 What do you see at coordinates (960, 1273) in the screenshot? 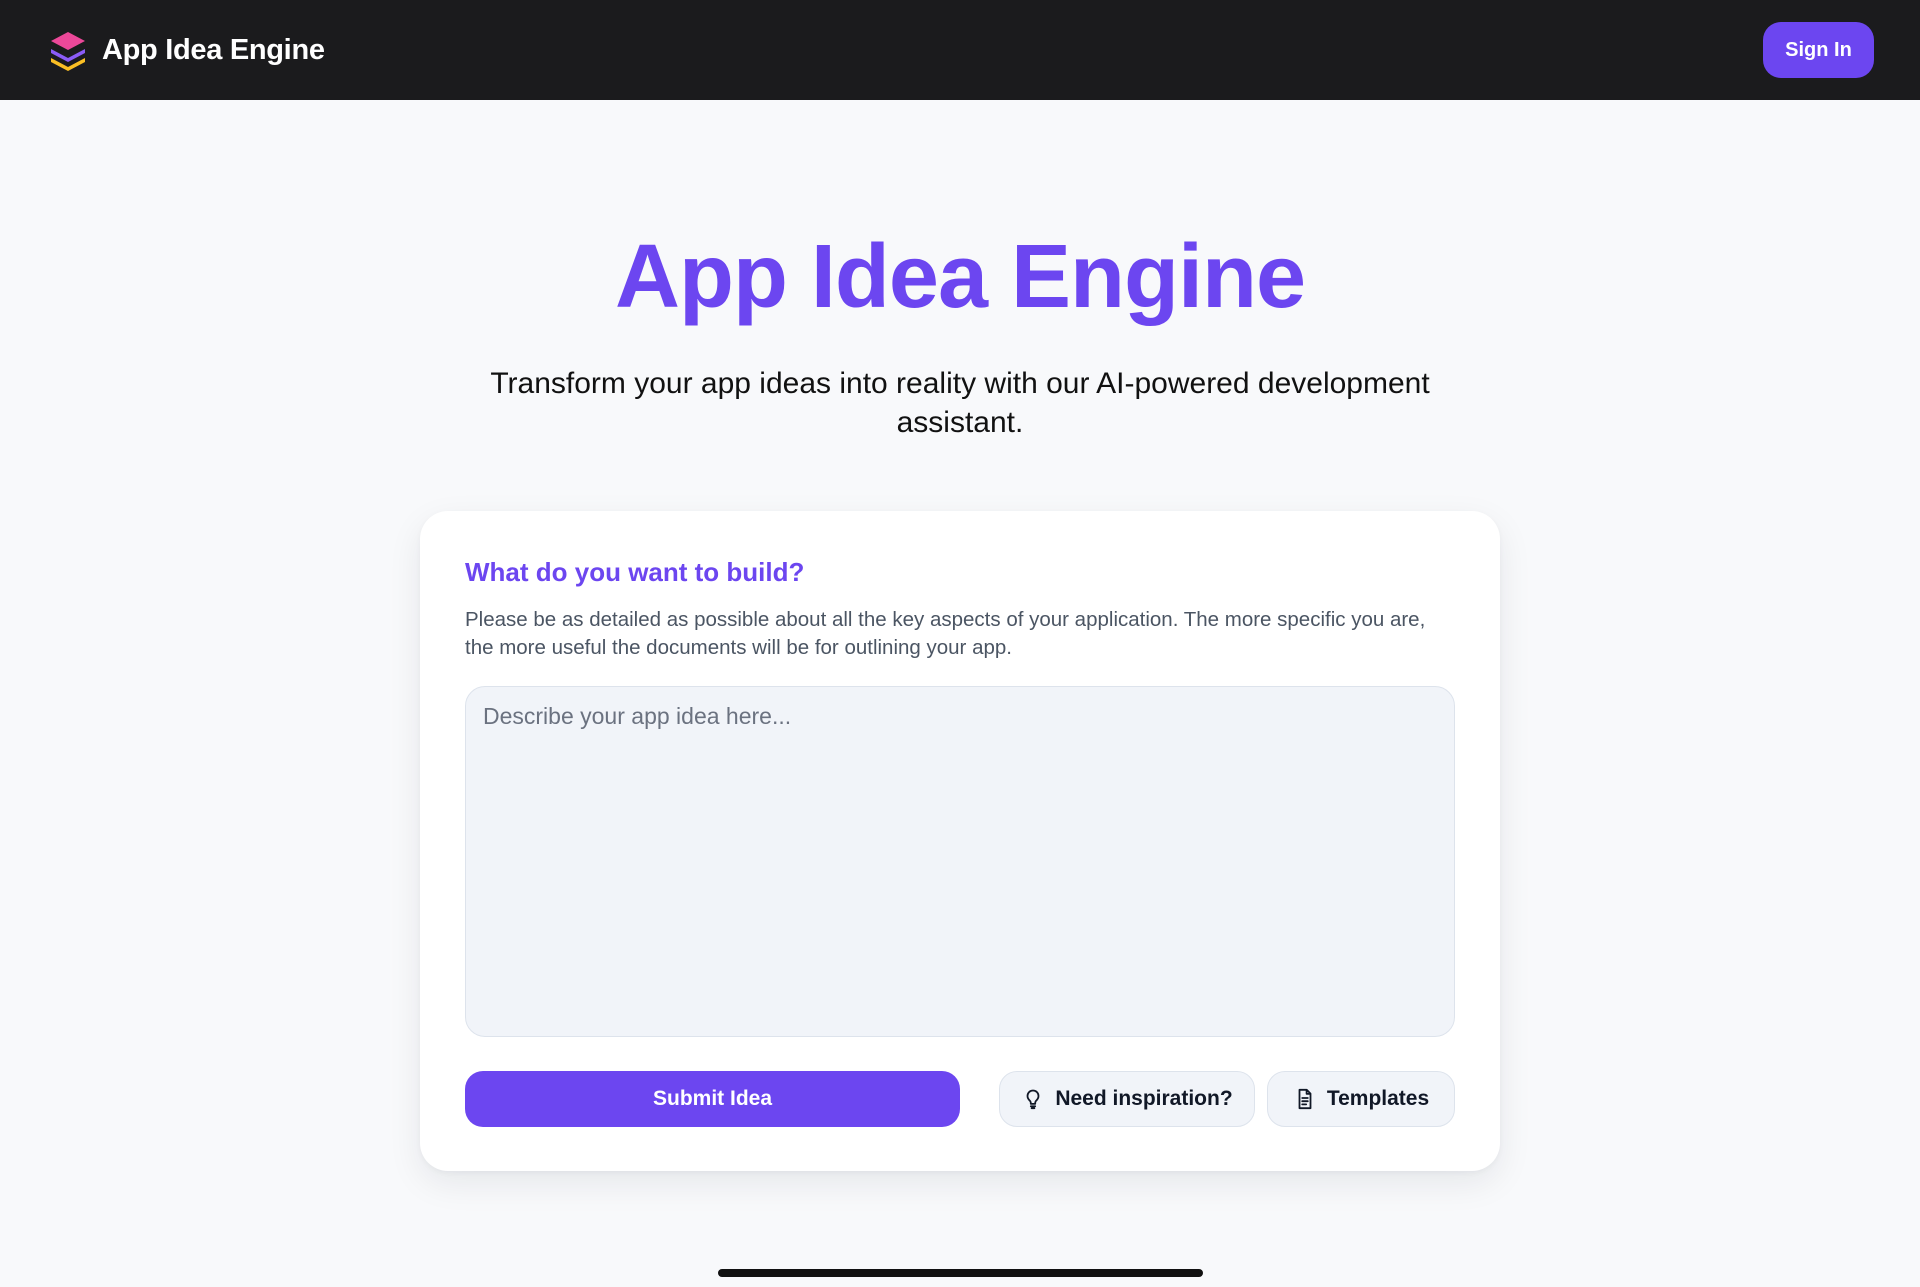
I see `home-indicator` at bounding box center [960, 1273].